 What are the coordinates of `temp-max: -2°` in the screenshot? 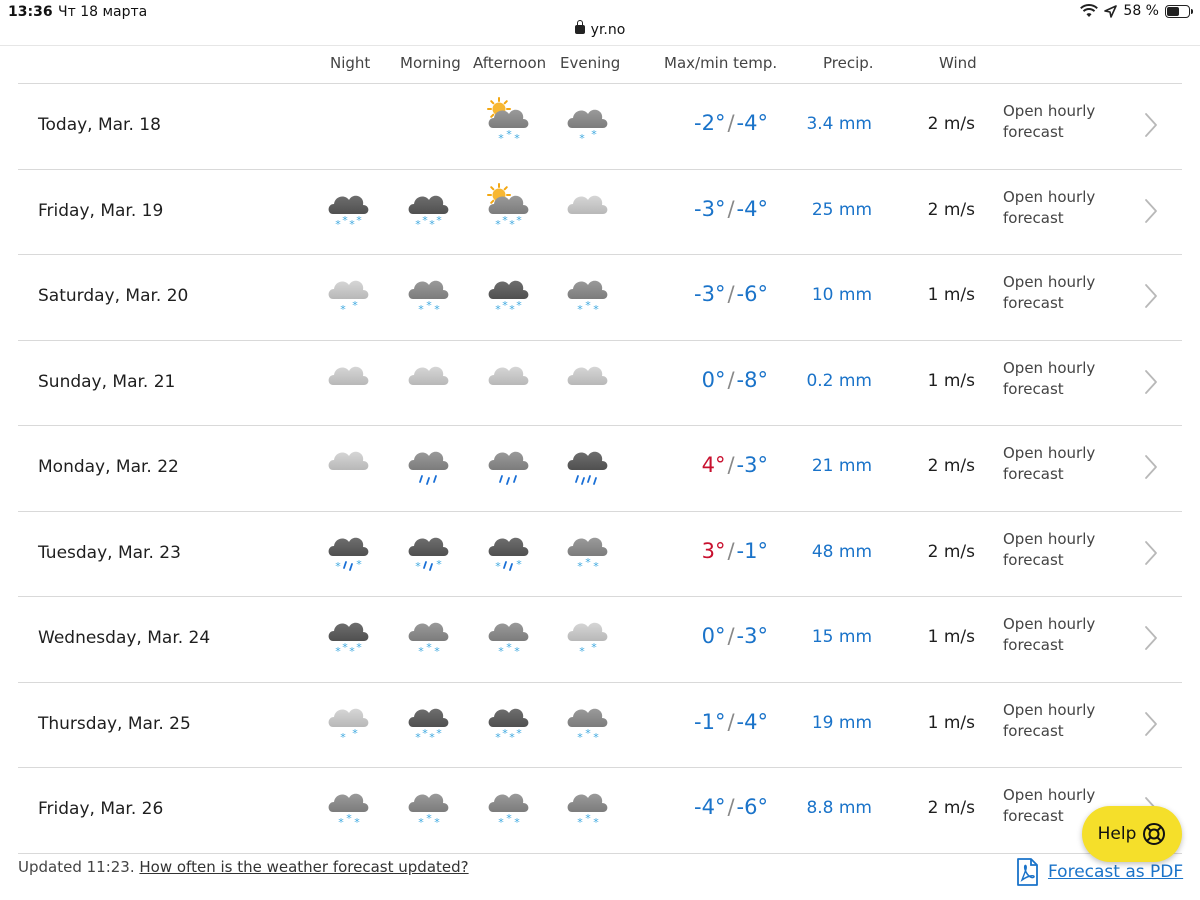 It's located at (710, 123).